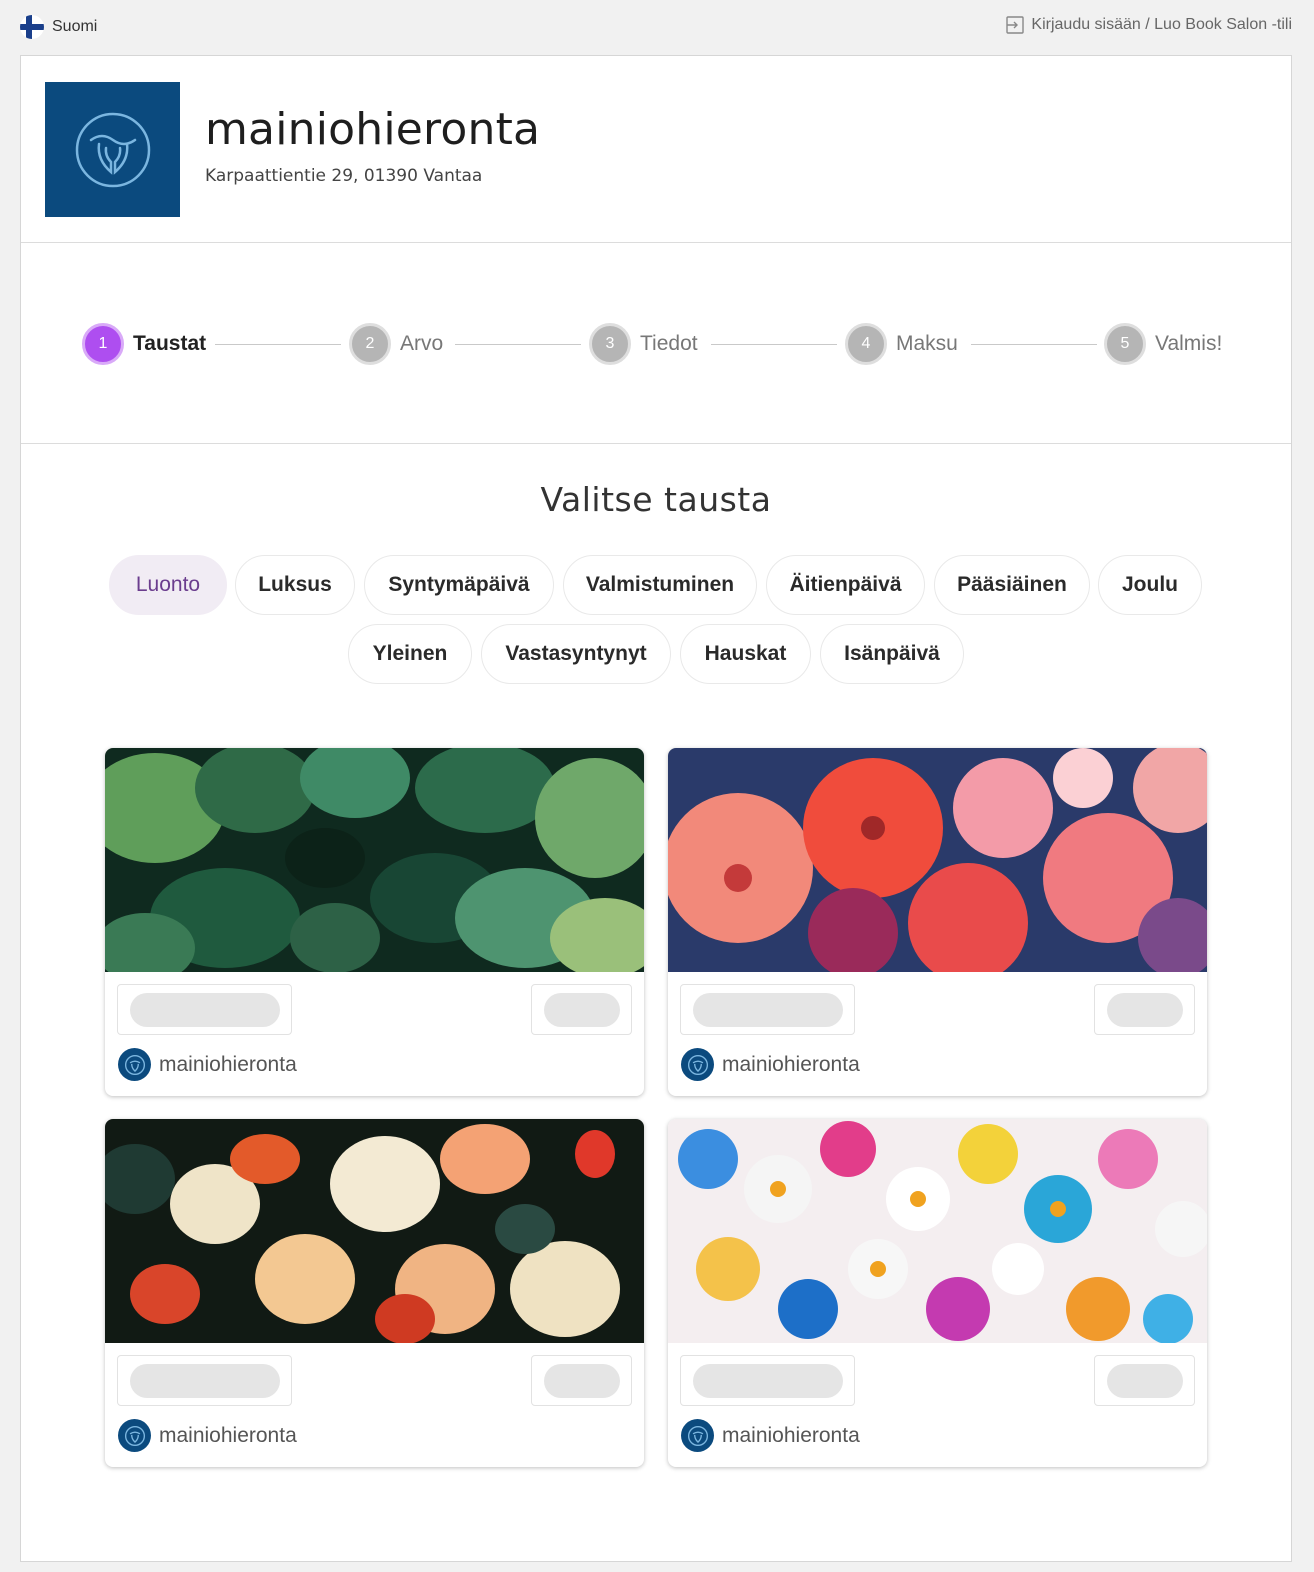 The image size is (1314, 1572). What do you see at coordinates (32, 27) in the screenshot?
I see `finland-flag-icon` at bounding box center [32, 27].